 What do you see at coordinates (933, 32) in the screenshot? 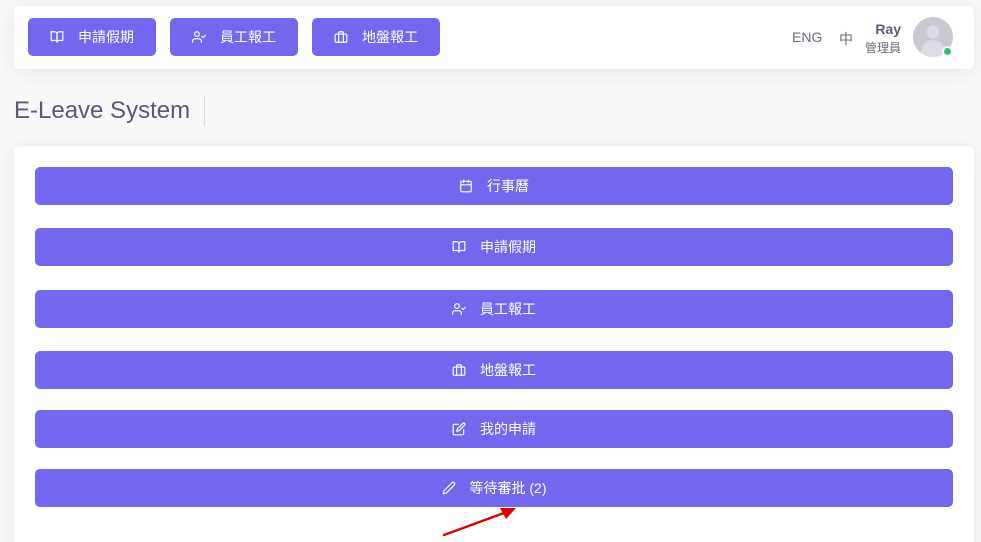
I see `avatar-head` at bounding box center [933, 32].